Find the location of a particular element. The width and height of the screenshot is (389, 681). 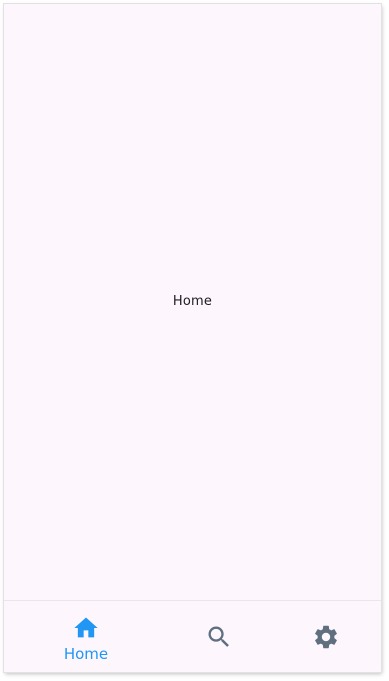

search-icon is located at coordinates (218, 636).